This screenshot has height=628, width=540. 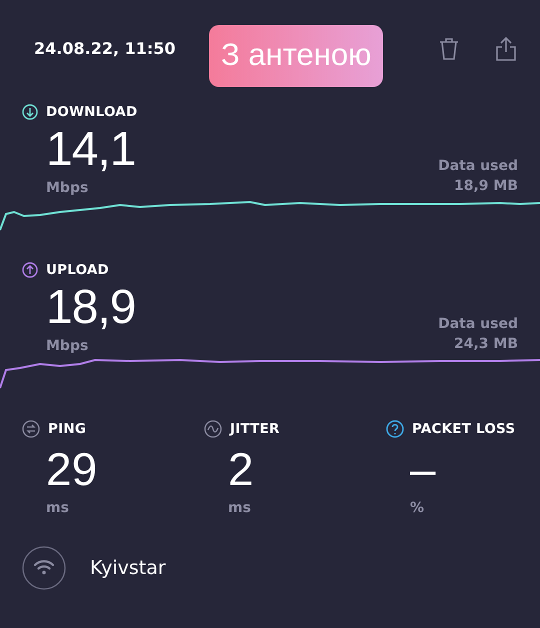 I want to click on speed-label: UPLOAD, so click(x=77, y=270).